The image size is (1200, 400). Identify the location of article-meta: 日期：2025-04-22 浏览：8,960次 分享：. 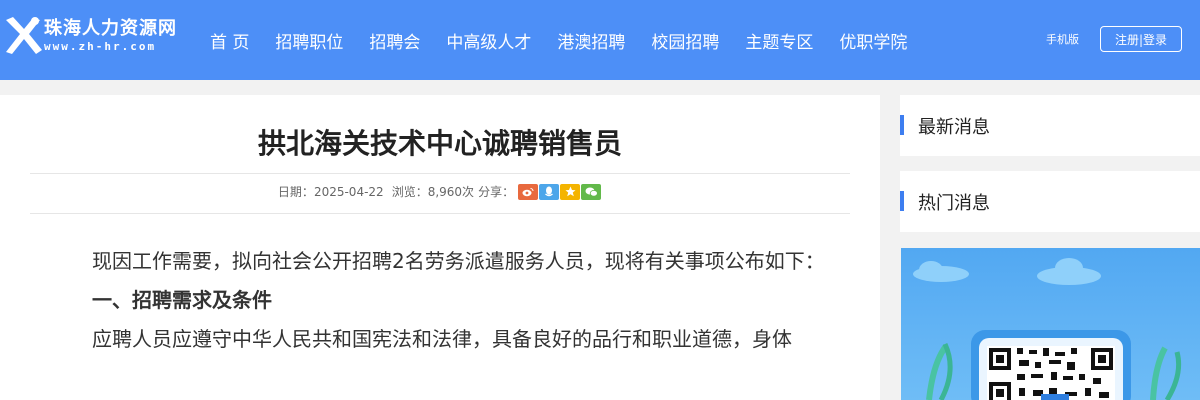
(440, 191).